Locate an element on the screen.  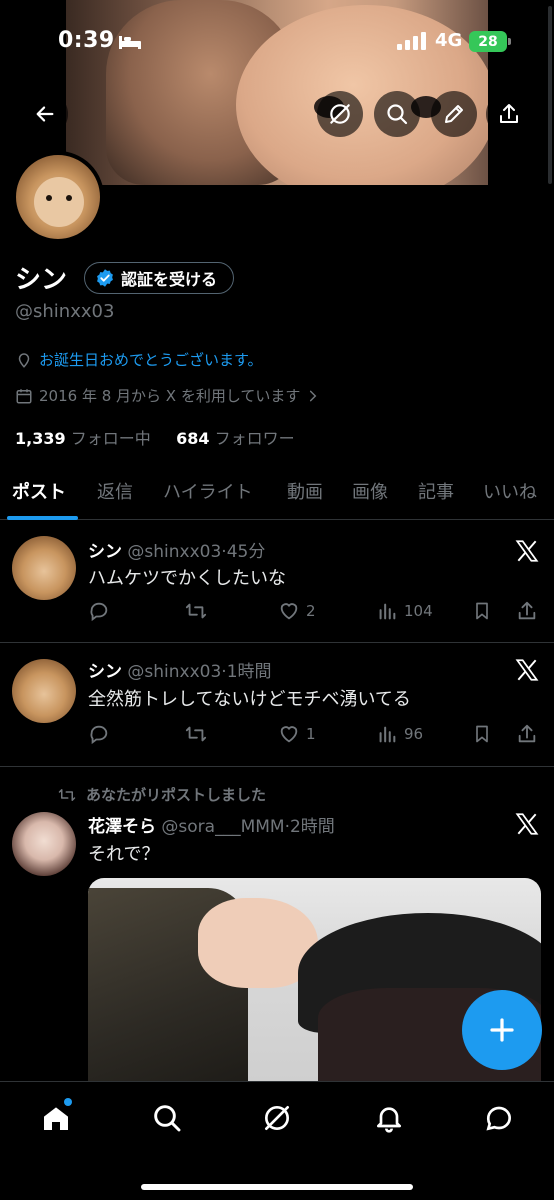
post-text: それで？ is located at coordinates (124, 854).